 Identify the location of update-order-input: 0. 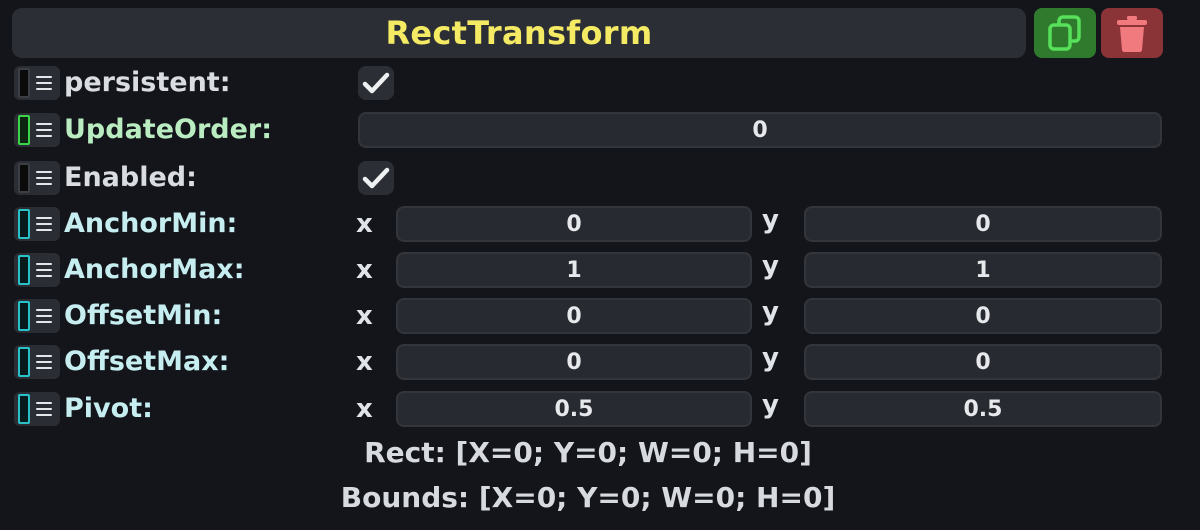
(760, 130).